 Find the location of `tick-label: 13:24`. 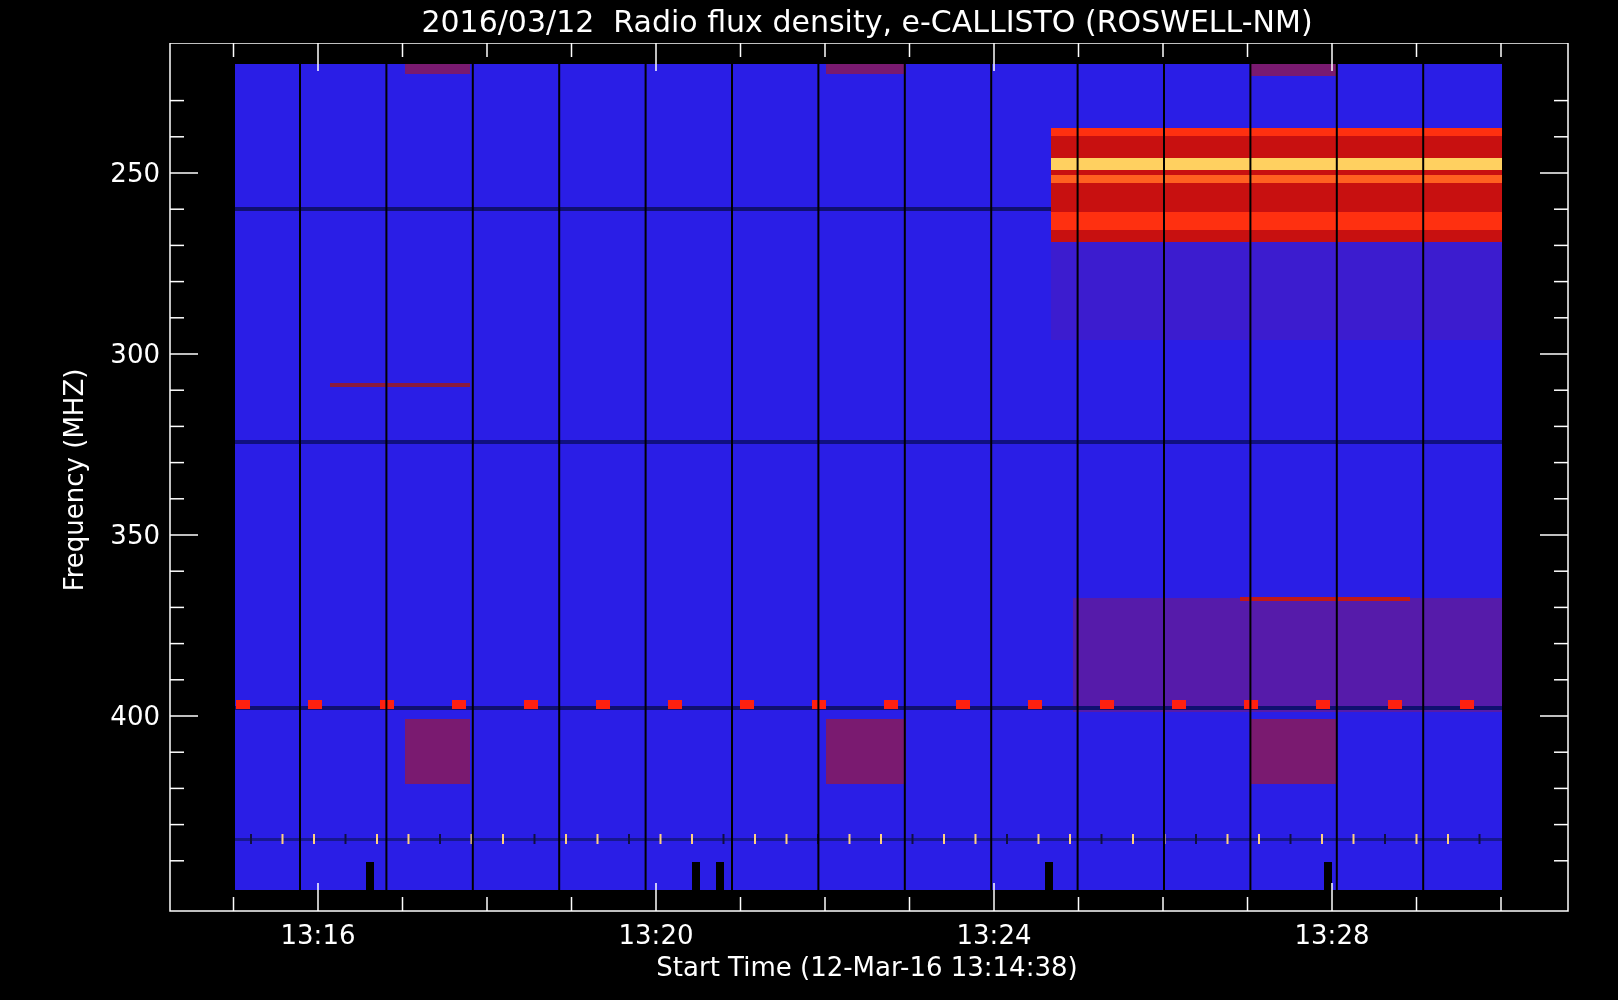

tick-label: 13:24 is located at coordinates (994, 935).